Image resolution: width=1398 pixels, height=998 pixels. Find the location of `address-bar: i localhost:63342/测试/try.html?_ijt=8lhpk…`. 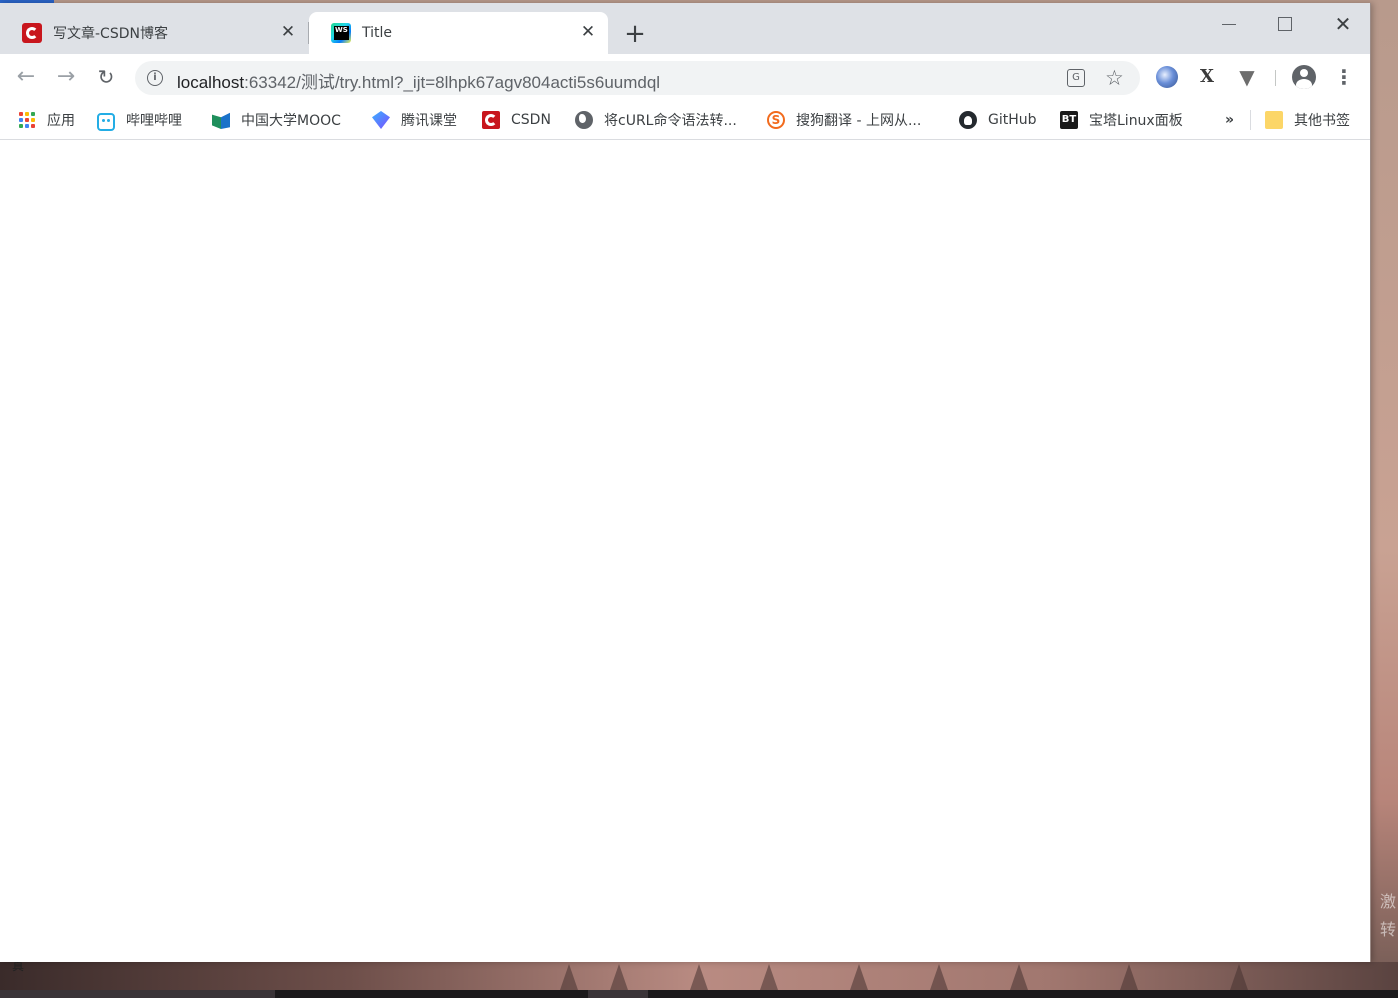

address-bar: i localhost:63342/测试/try.html?_ijt=8lhpk… is located at coordinates (637, 78).